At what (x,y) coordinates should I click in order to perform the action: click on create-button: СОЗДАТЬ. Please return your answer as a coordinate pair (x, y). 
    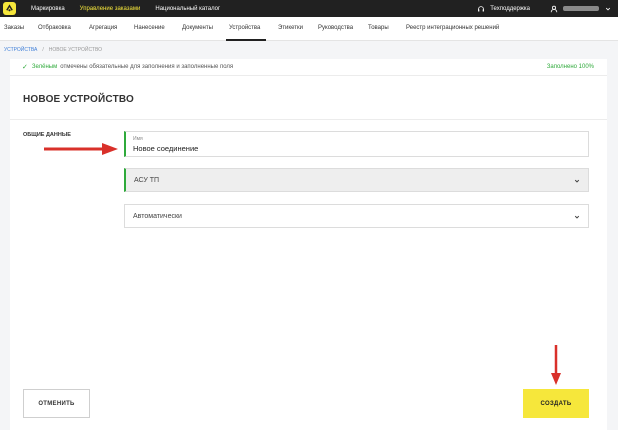
    Looking at the image, I should click on (556, 403).